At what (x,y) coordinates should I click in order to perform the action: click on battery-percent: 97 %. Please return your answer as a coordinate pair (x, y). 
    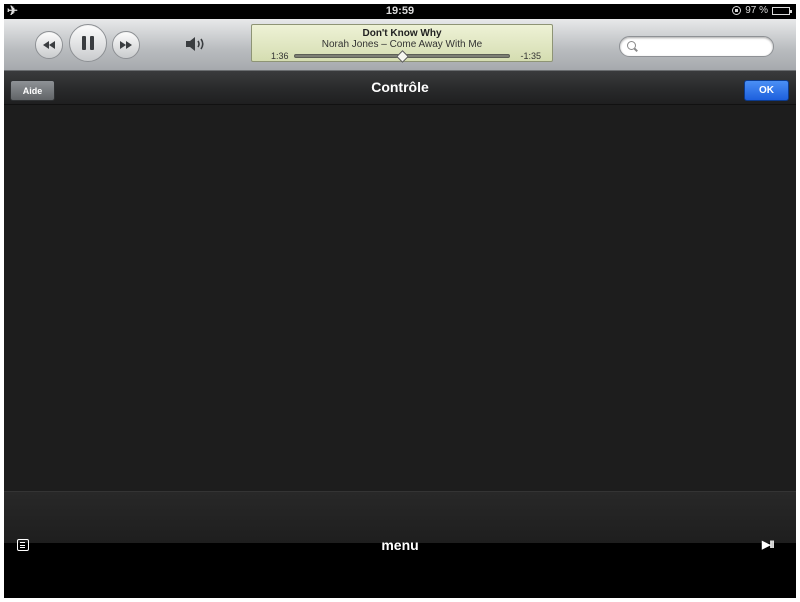
    Looking at the image, I should click on (756, 10).